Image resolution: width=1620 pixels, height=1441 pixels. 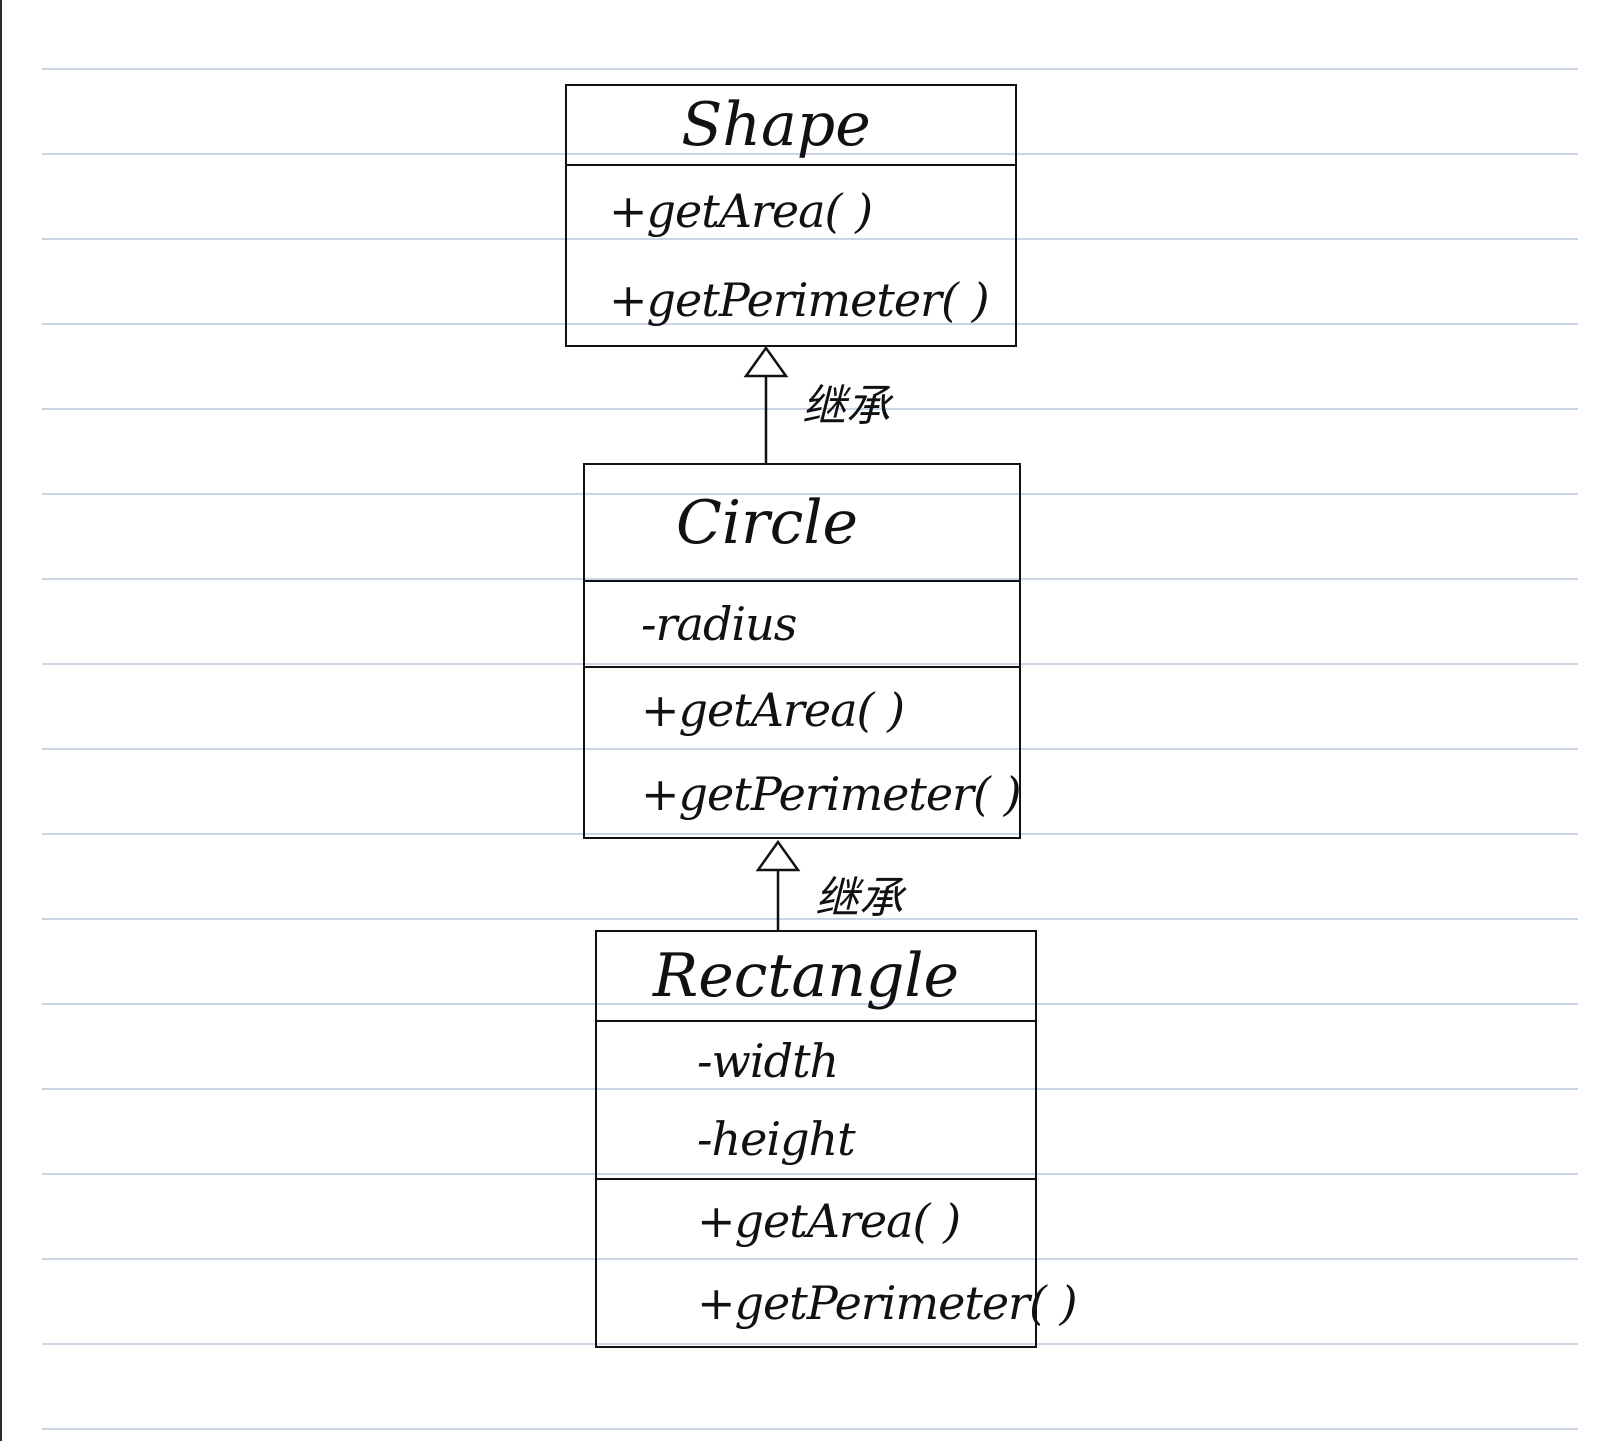 I want to click on attributes-compartment-circle: -radius, so click(x=802, y=623).